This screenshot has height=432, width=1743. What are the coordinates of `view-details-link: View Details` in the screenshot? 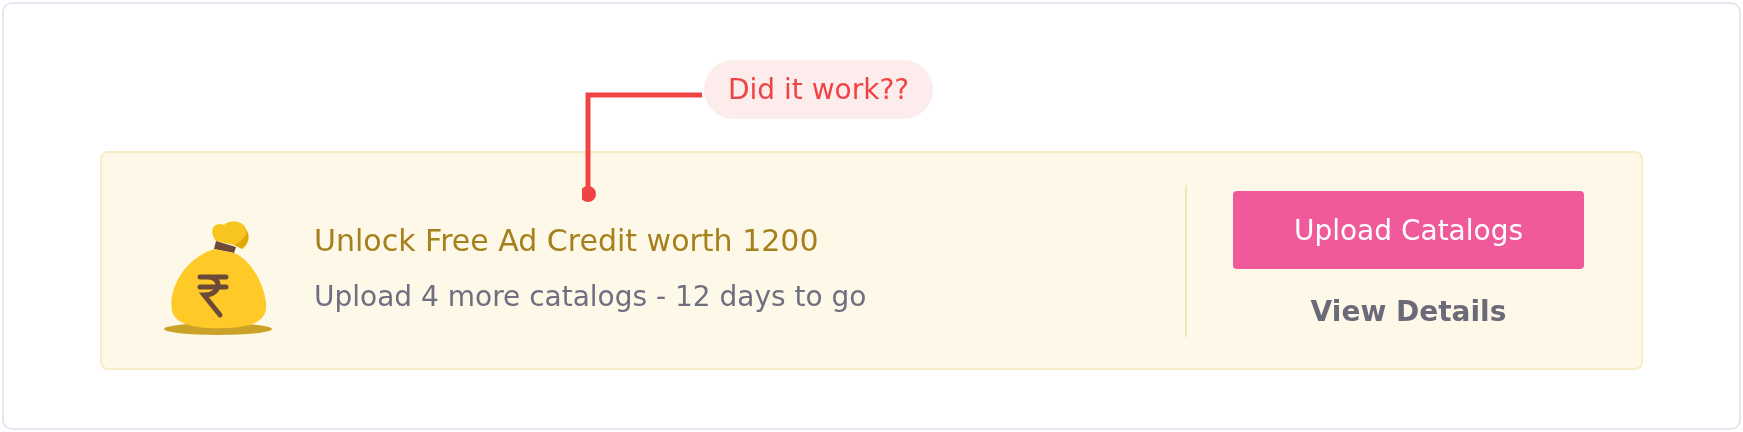 It's located at (1408, 311).